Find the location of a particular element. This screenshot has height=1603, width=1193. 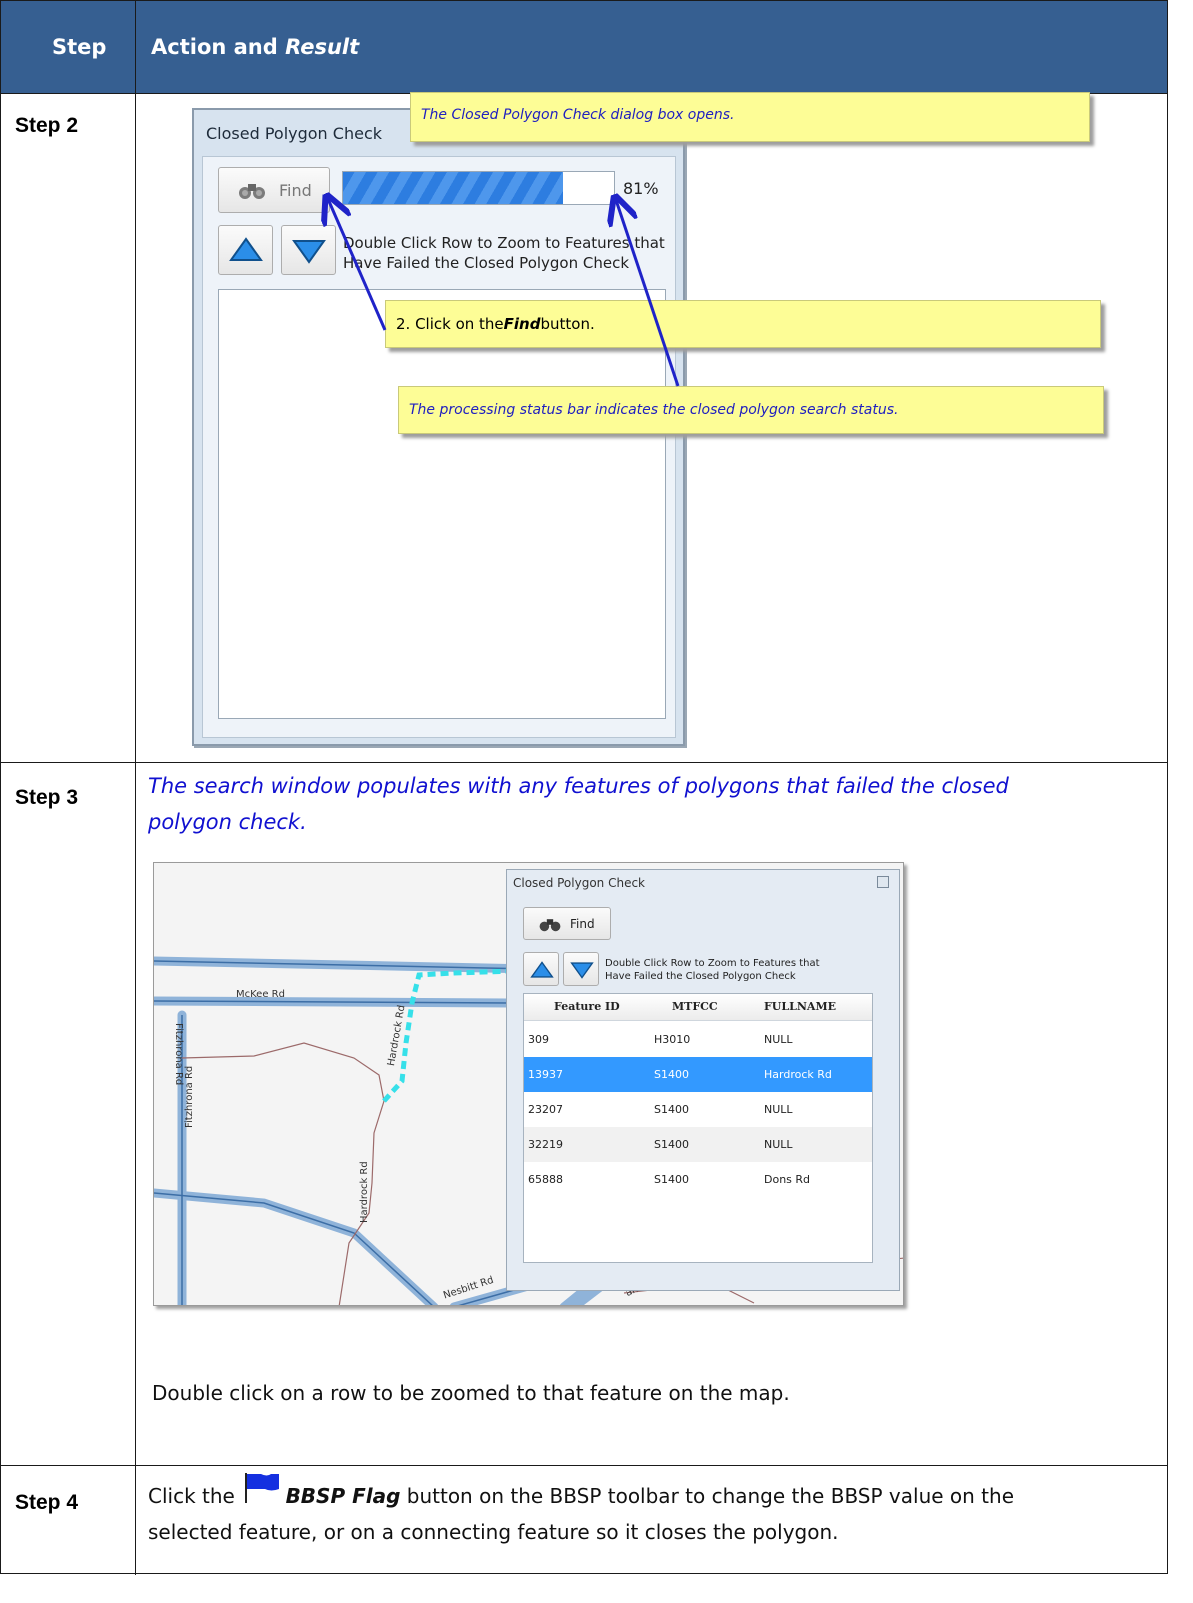

table-row: 13937 S1400 Hardrock Rd is located at coordinates (698, 1074).